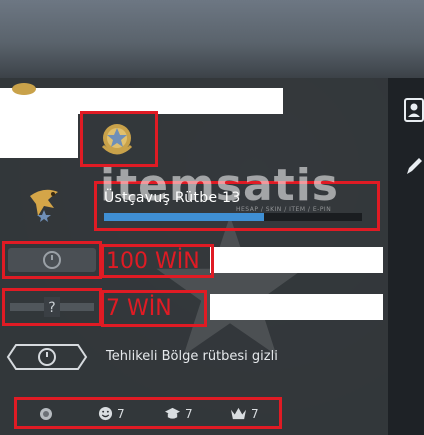 Image resolution: width=424 pixels, height=435 pixels. I want to click on watermark-subtitle: HESAP / SKIN / ITEM / E-PIN, so click(284, 209).